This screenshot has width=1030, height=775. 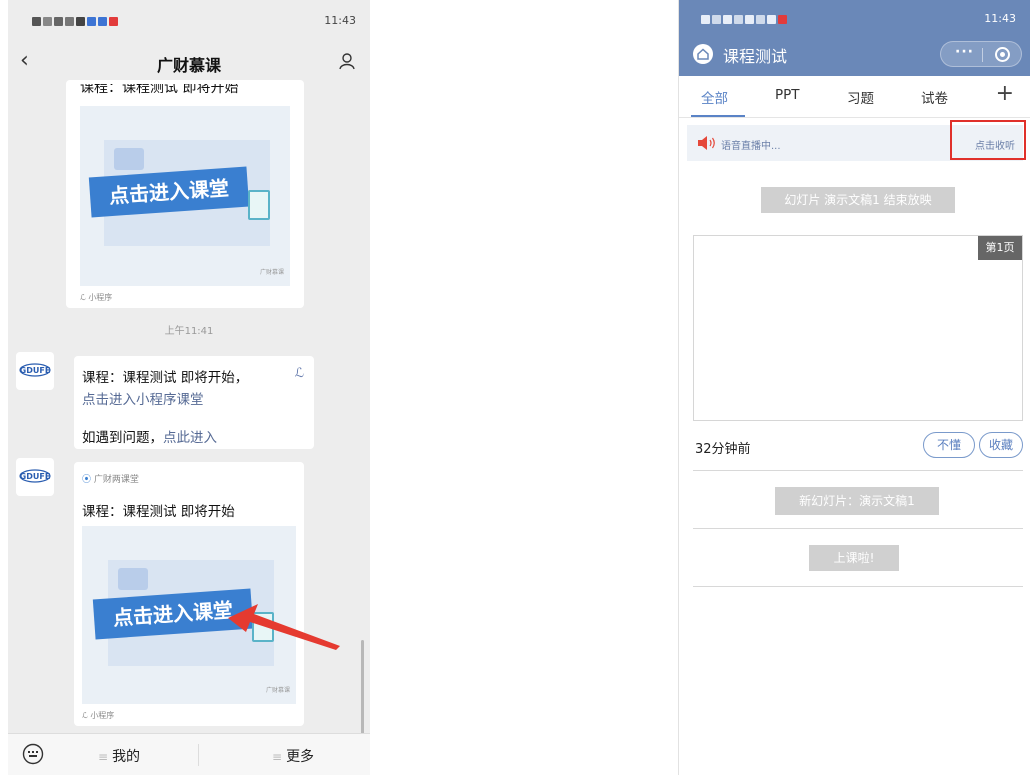 I want to click on help-text: 如遇到问题，点此进入, so click(x=149, y=438).